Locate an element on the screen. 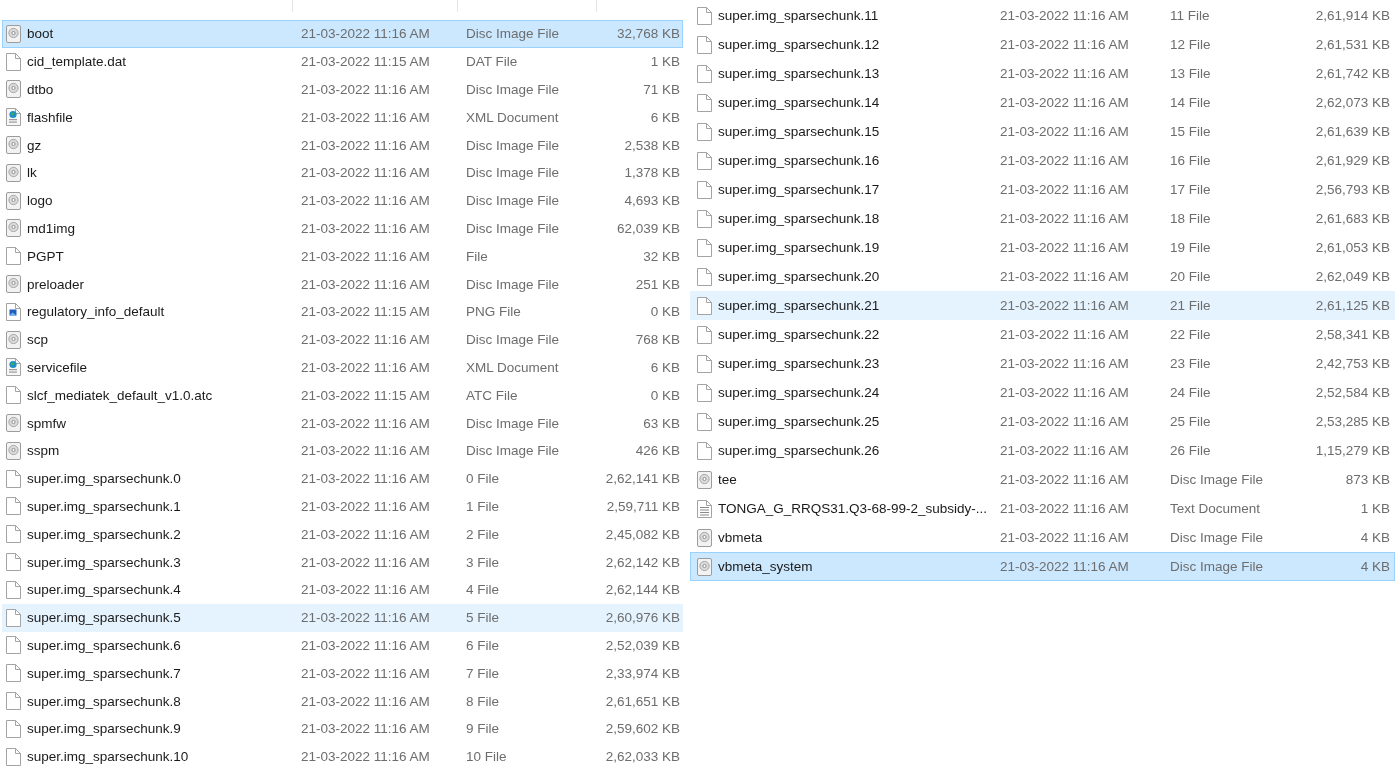 This screenshot has width=1400, height=771. file-size: 251 KB is located at coordinates (658, 284).